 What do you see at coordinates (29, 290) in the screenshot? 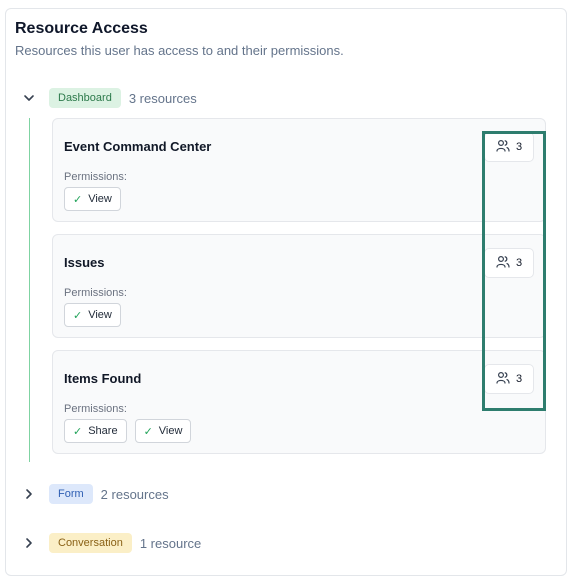
I see `group-divider` at bounding box center [29, 290].